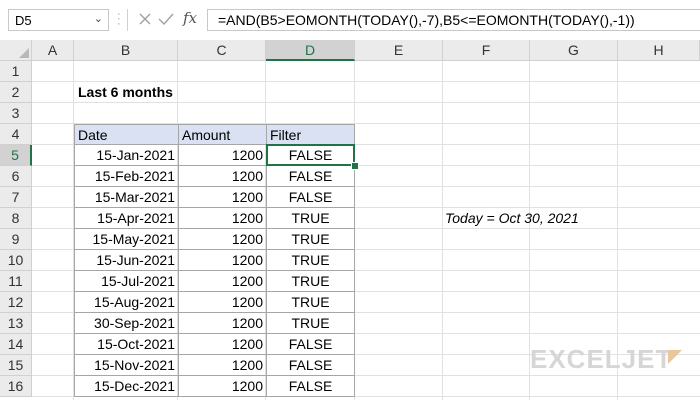 The image size is (700, 400). Describe the element at coordinates (399, 50) in the screenshot. I see `column-header-e: E` at that location.